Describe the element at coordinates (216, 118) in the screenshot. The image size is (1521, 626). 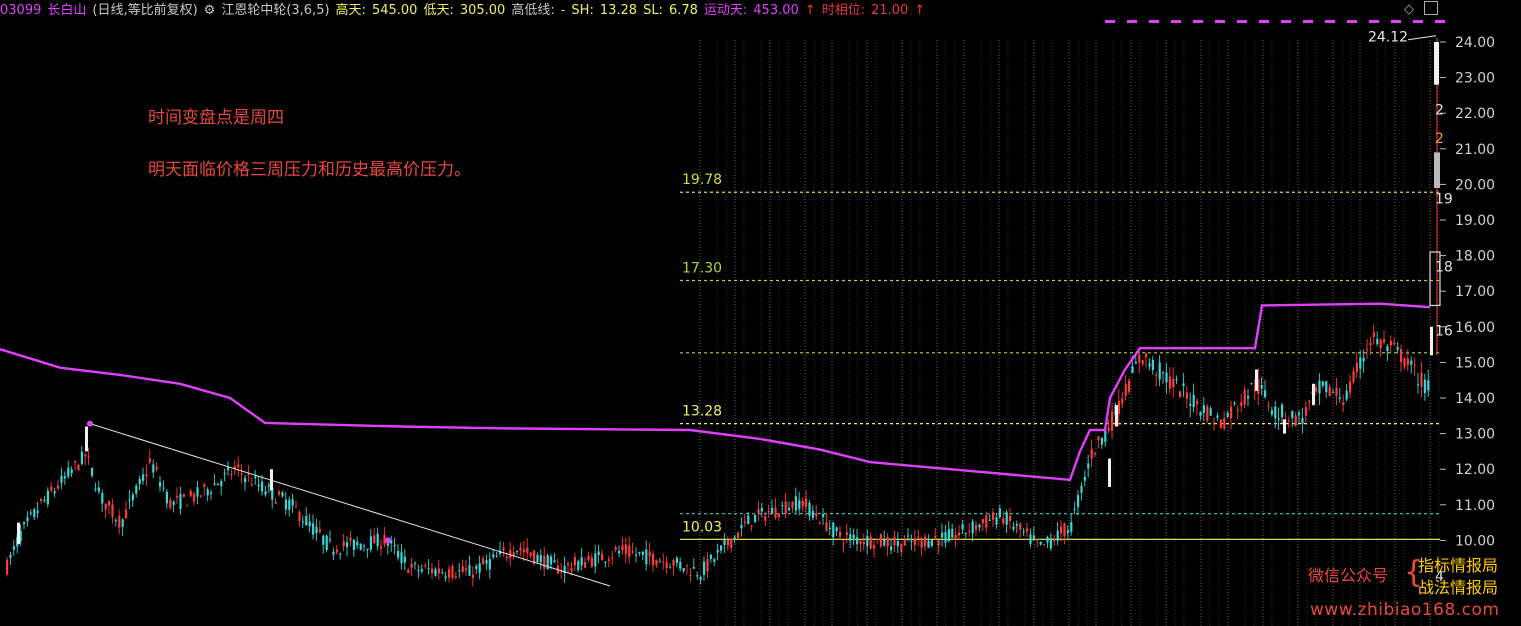
I see `annotation-1: 时间变盘点是周四` at that location.